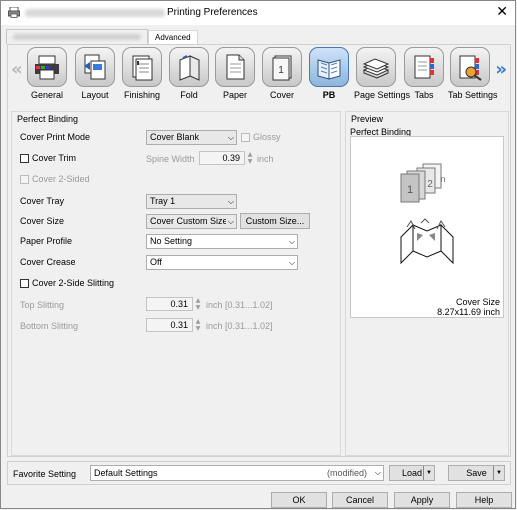 This screenshot has height=510, width=517. I want to click on perfect-binding-icon, so click(329, 67).